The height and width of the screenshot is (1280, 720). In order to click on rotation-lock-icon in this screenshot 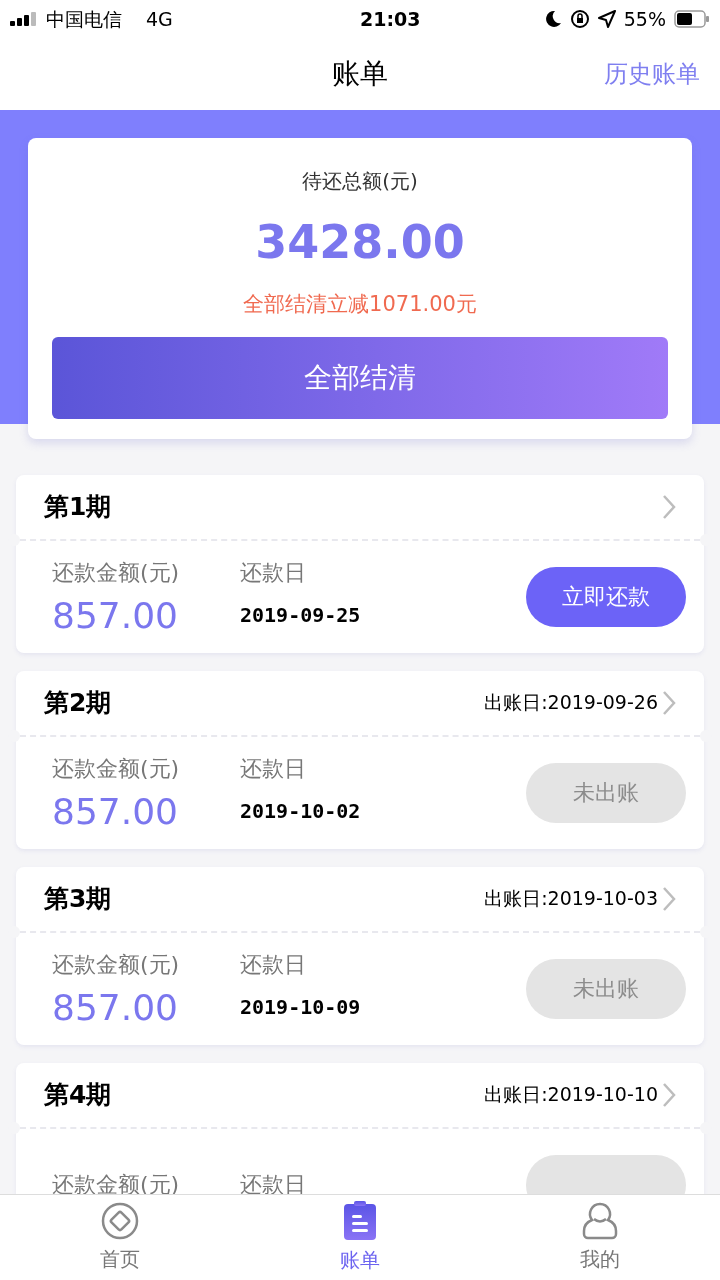, I will do `click(579, 19)`.